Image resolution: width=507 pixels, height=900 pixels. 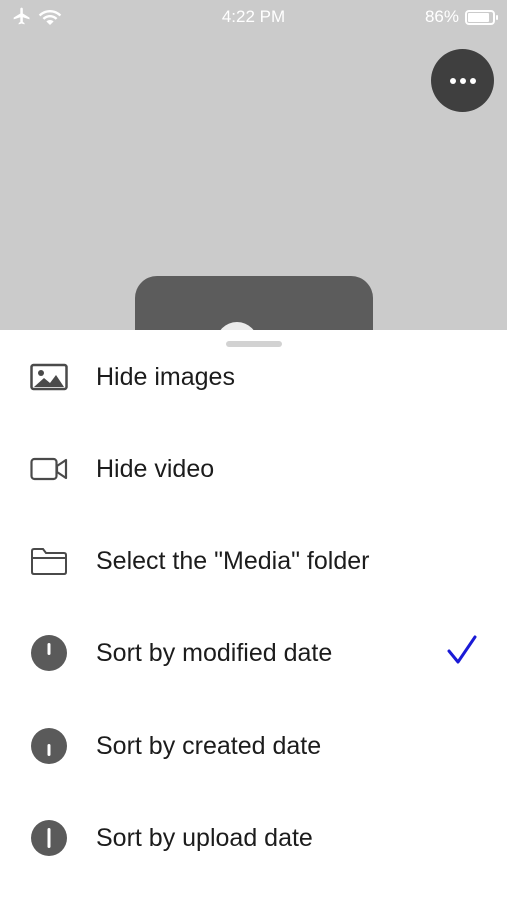 I want to click on menu-item-hide-images: Hide images, so click(x=253, y=377).